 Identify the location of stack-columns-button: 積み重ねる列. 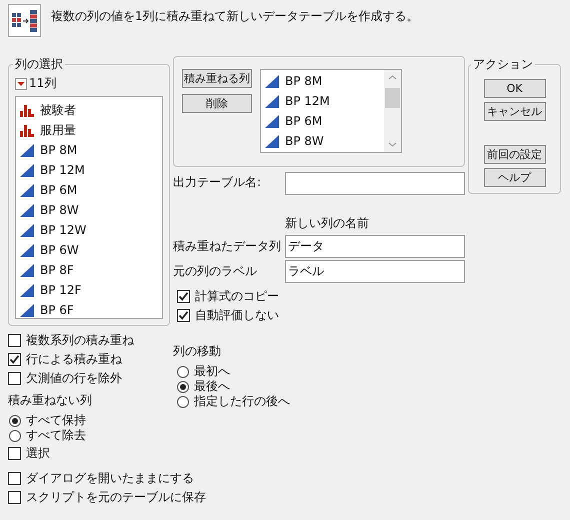
(217, 78).